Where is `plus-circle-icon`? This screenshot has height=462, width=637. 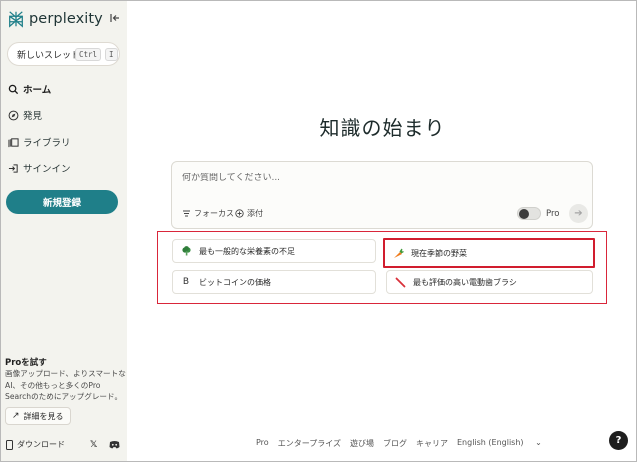 plus-circle-icon is located at coordinates (239, 213).